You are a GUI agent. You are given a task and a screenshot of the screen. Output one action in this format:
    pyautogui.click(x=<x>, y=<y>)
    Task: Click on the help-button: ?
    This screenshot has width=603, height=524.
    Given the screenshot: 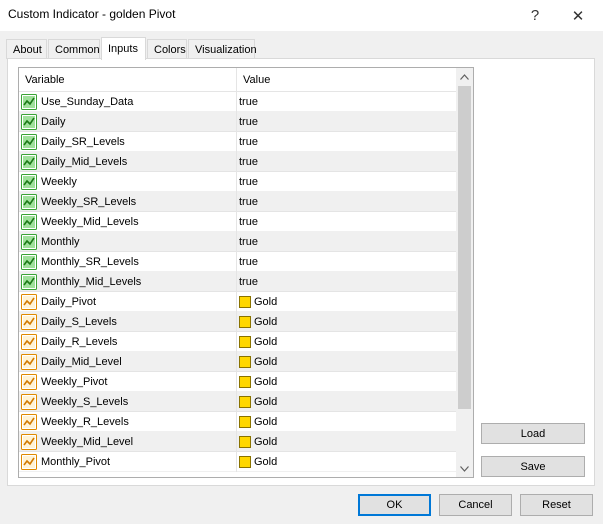 What is the action you would take?
    pyautogui.click(x=535, y=15)
    